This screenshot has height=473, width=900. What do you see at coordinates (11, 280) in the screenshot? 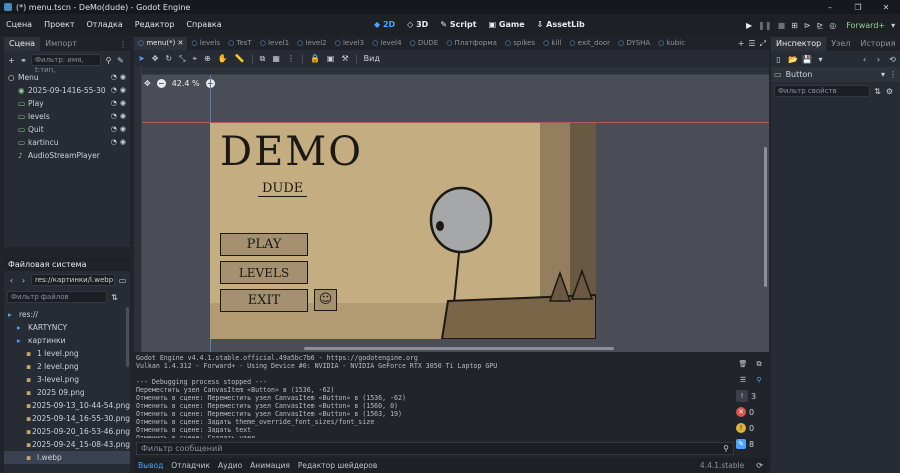
I see `back-icon: ‹` at bounding box center [11, 280].